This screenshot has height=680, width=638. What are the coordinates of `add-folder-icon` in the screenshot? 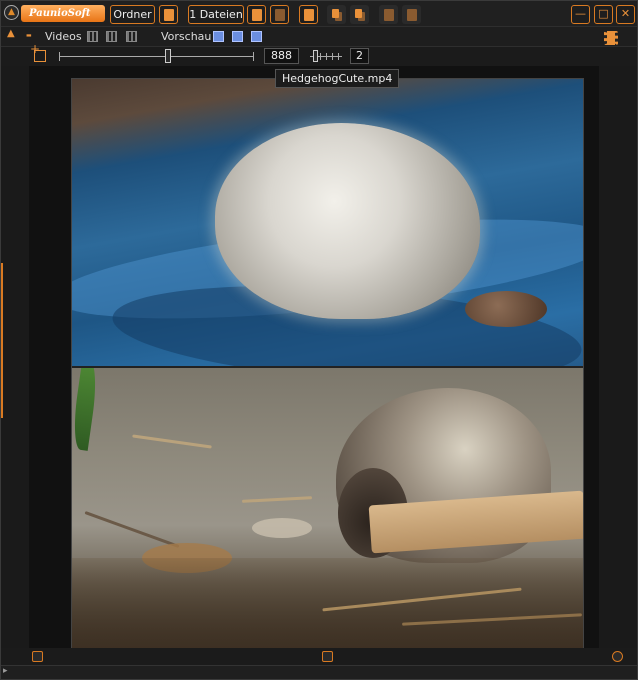 It's located at (38, 52).